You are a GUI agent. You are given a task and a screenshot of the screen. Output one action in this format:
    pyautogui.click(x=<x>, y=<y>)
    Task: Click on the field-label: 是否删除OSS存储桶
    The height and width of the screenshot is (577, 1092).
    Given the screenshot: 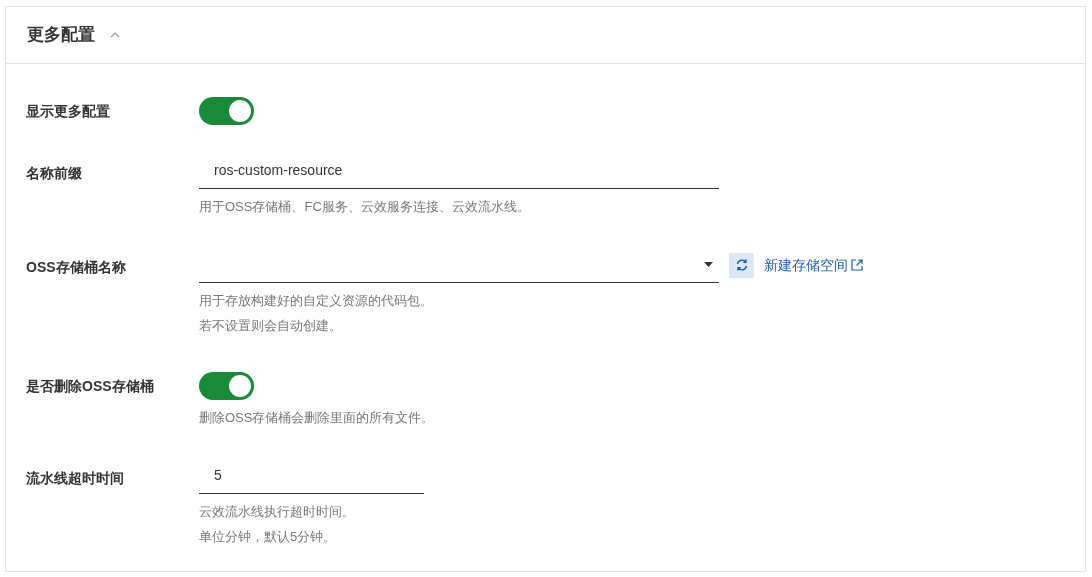 What is the action you would take?
    pyautogui.click(x=90, y=386)
    